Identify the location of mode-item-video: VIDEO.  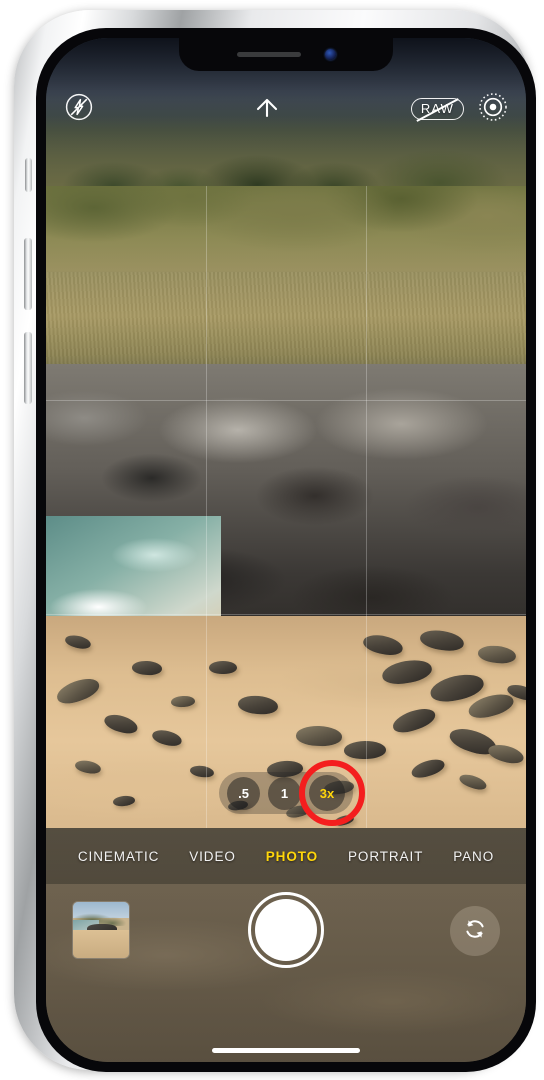
(212, 856).